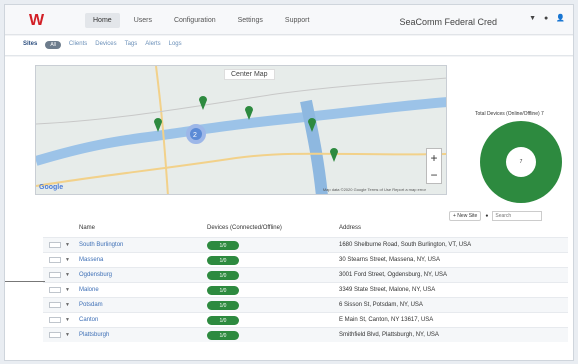 This screenshot has width=578, height=364. I want to click on site-address: 3349 State Street, Malone, NY, USA, so click(387, 290).